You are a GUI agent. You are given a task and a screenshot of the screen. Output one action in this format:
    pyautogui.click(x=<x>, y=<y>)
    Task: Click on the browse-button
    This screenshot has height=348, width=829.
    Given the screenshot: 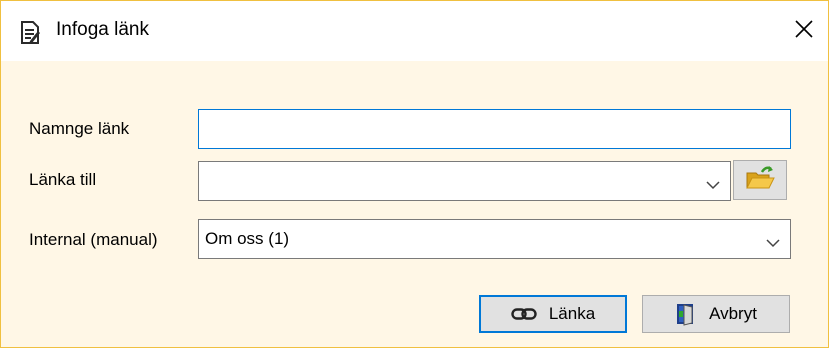 What is the action you would take?
    pyautogui.click(x=760, y=180)
    